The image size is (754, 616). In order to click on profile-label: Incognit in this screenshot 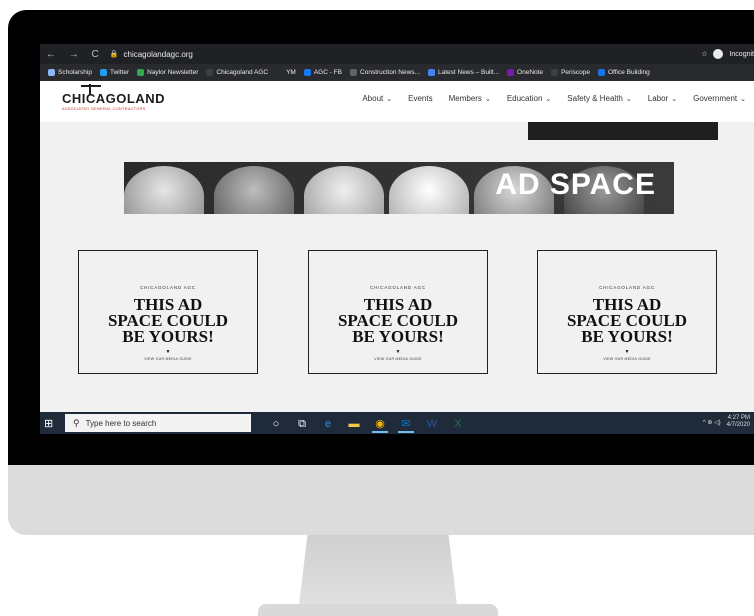, I will do `click(741, 54)`.